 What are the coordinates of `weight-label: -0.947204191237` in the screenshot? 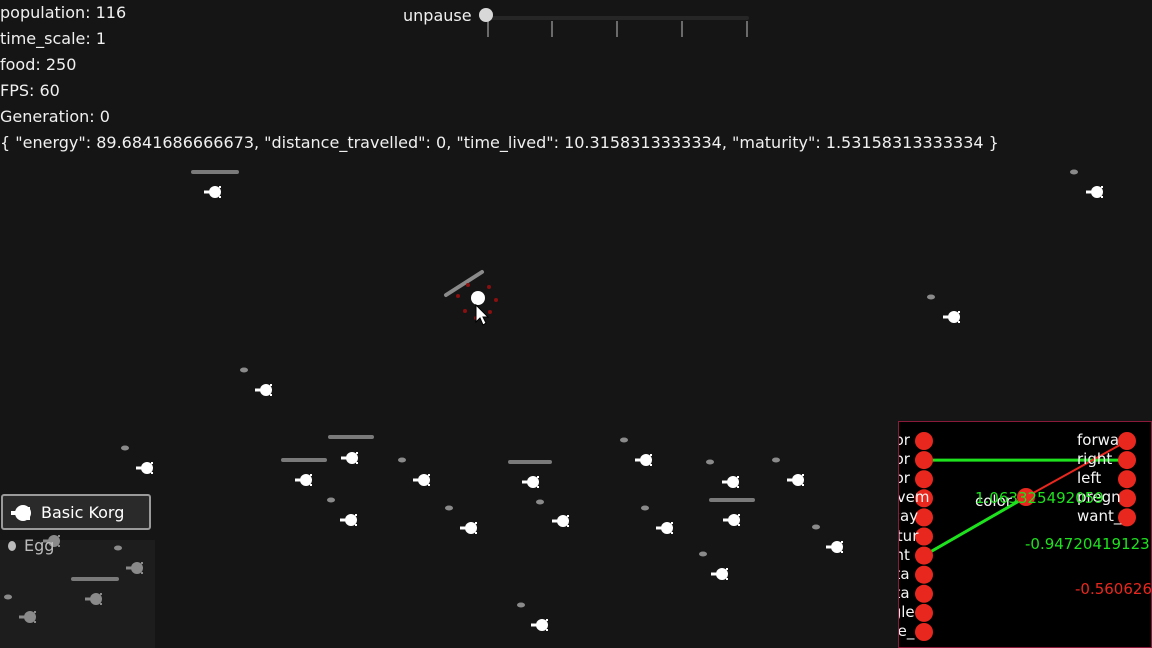 It's located at (1088, 544).